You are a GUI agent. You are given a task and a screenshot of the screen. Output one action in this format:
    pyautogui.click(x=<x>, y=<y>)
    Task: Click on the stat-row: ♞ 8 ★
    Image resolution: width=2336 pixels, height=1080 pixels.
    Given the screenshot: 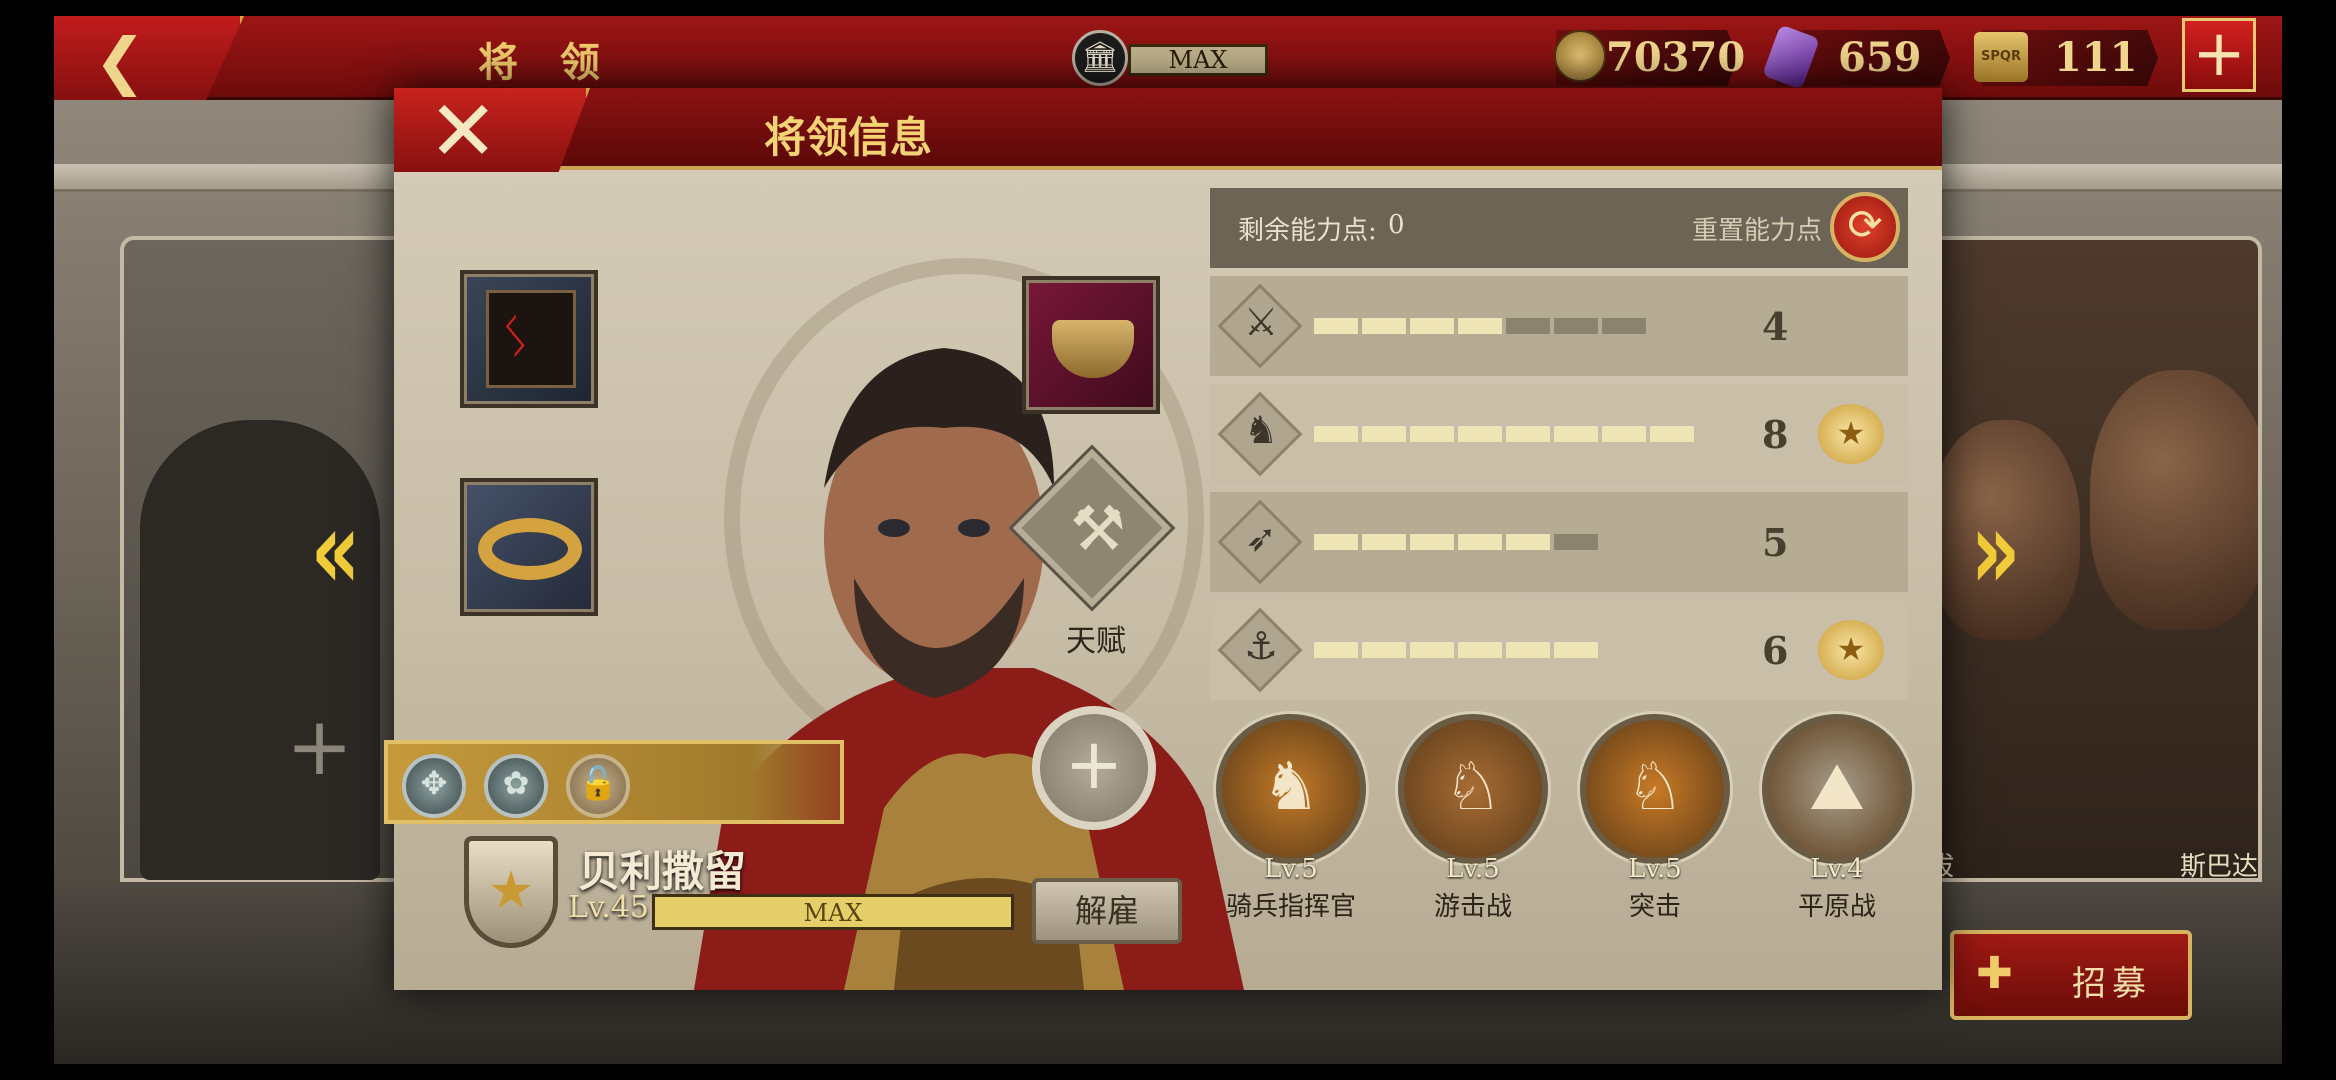 What is the action you would take?
    pyautogui.click(x=1559, y=434)
    